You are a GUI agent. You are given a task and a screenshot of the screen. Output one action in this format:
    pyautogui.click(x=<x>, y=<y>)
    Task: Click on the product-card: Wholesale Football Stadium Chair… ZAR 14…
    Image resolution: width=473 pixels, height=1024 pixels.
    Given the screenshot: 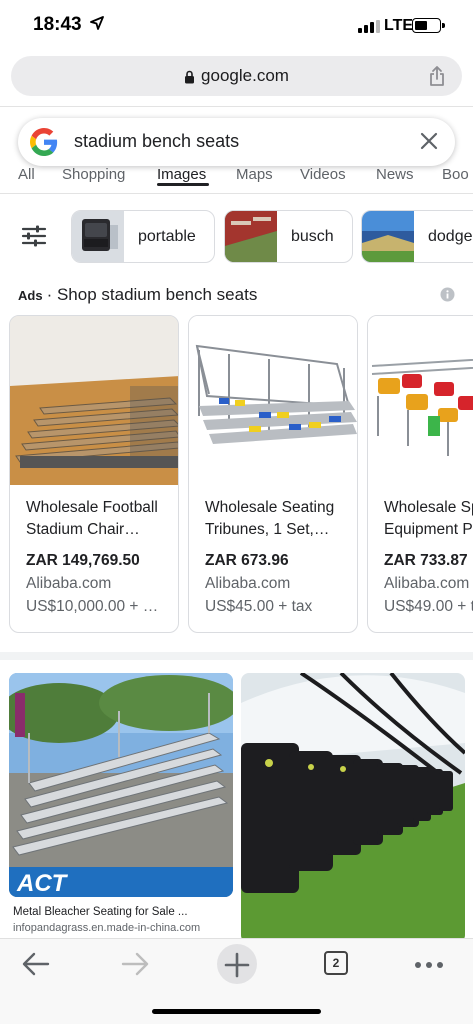 What is the action you would take?
    pyautogui.click(x=94, y=474)
    